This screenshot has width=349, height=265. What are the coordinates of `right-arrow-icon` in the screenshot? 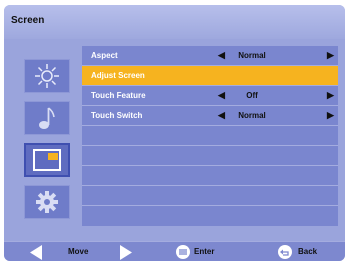 It's located at (126, 252).